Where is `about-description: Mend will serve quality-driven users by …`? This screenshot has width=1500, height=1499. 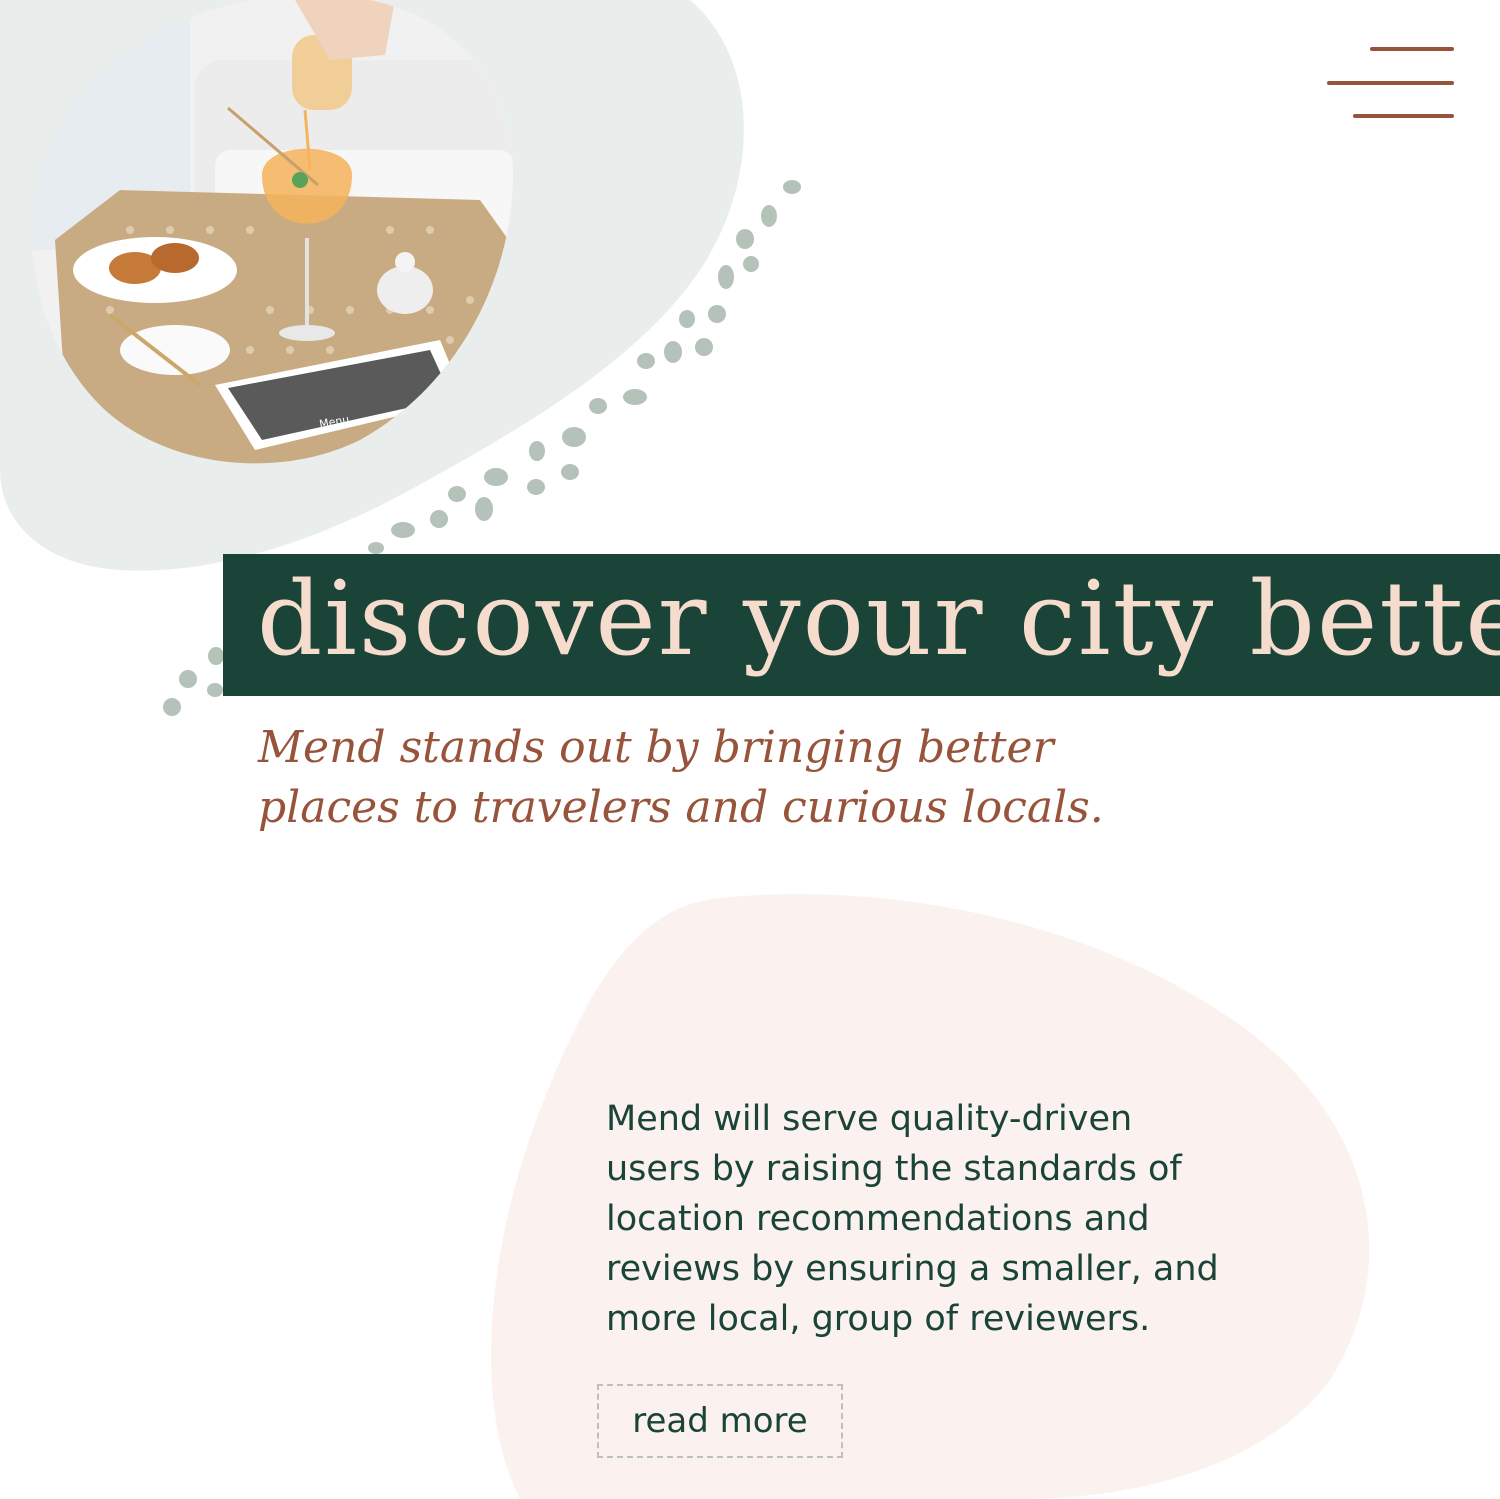
about-description: Mend will serve quality-driven users by … is located at coordinates (986, 1219).